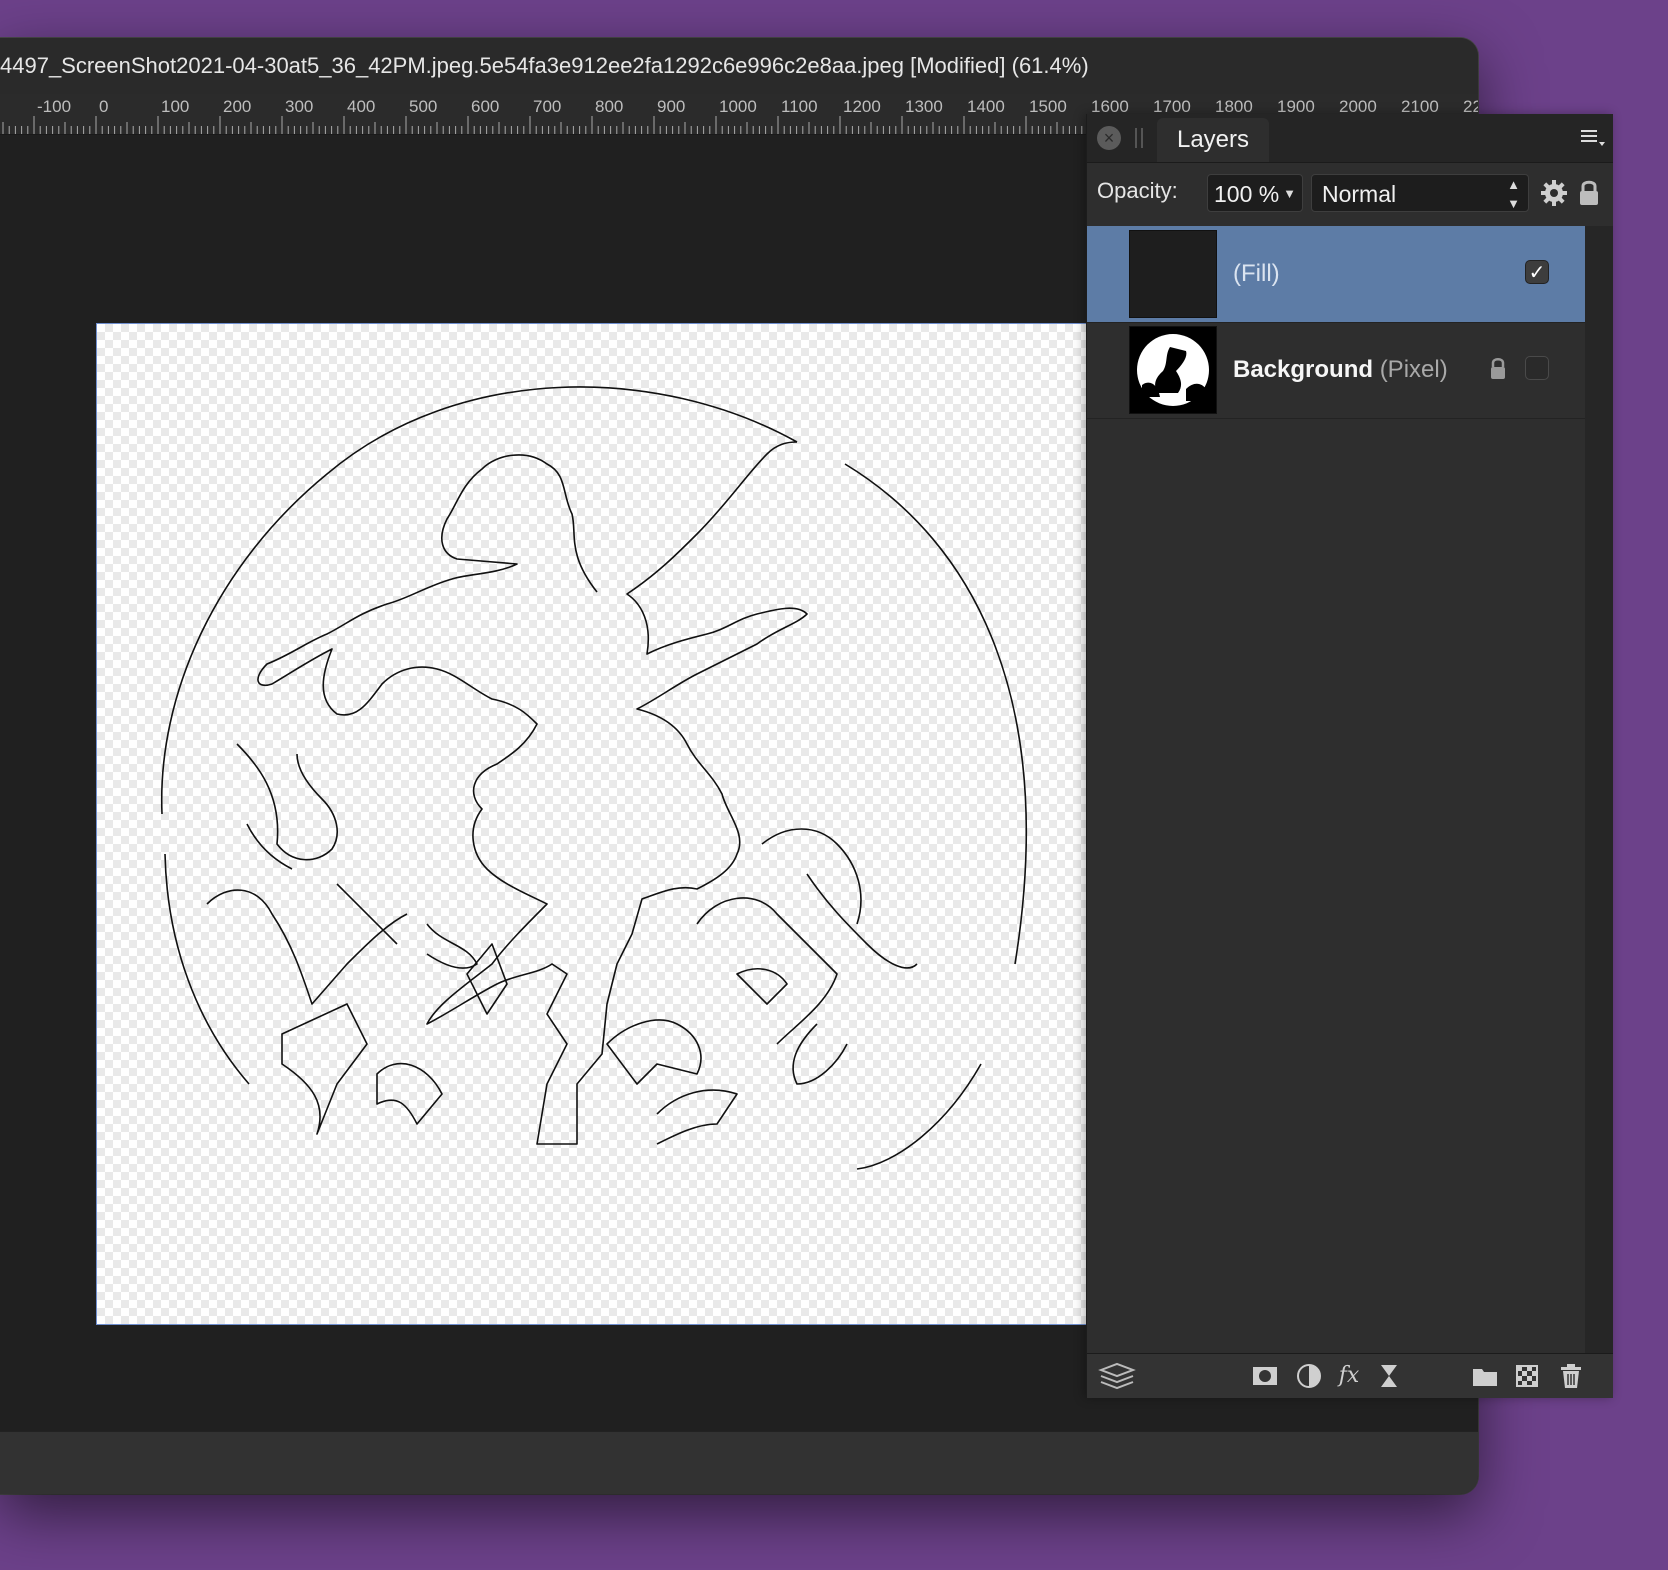 The image size is (1668, 1570). What do you see at coordinates (924, 106) in the screenshot?
I see `ruler-label: 1300` at bounding box center [924, 106].